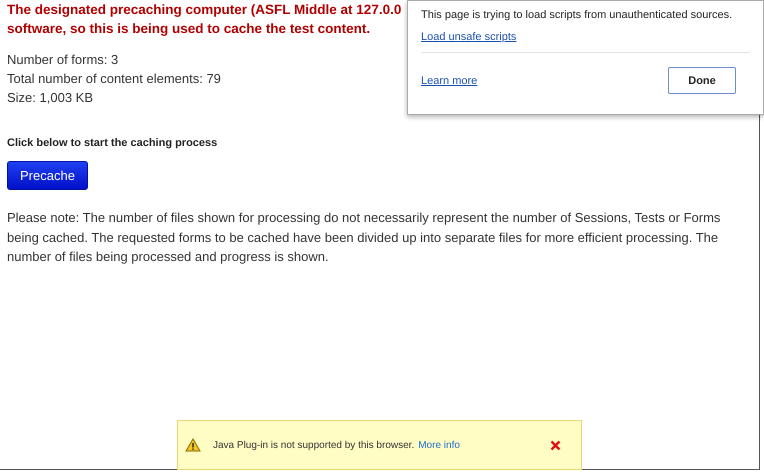 This screenshot has height=472, width=764. What do you see at coordinates (702, 80) in the screenshot?
I see `done-button: Done` at bounding box center [702, 80].